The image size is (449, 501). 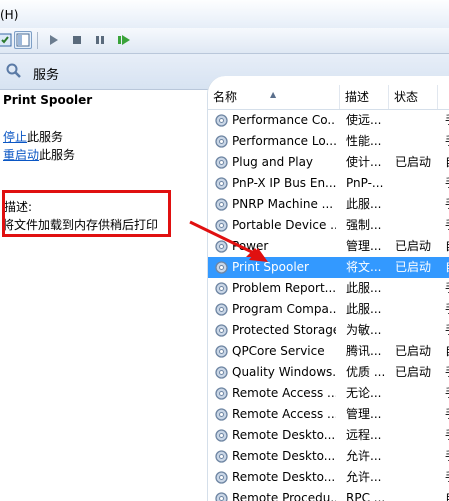 I want to click on service-name: QPCore Service, so click(x=278, y=351).